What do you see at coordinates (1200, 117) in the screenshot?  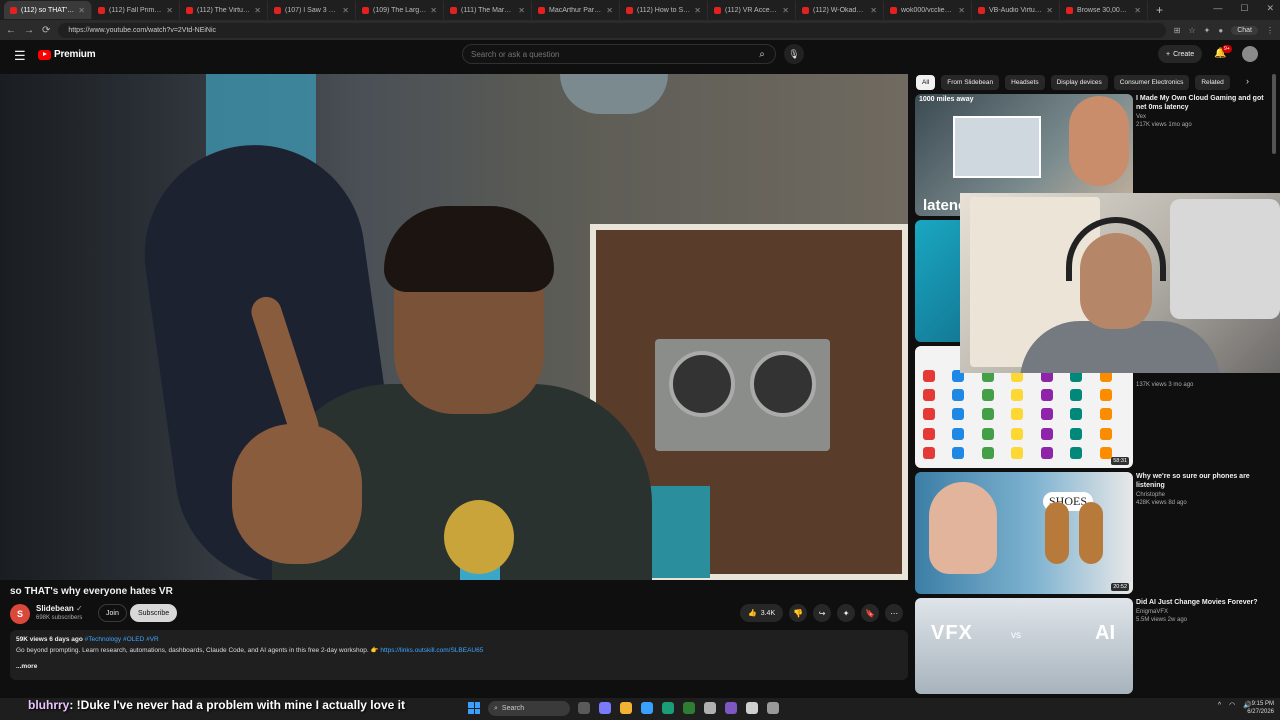 I see `recommendation-channel: Vex` at bounding box center [1200, 117].